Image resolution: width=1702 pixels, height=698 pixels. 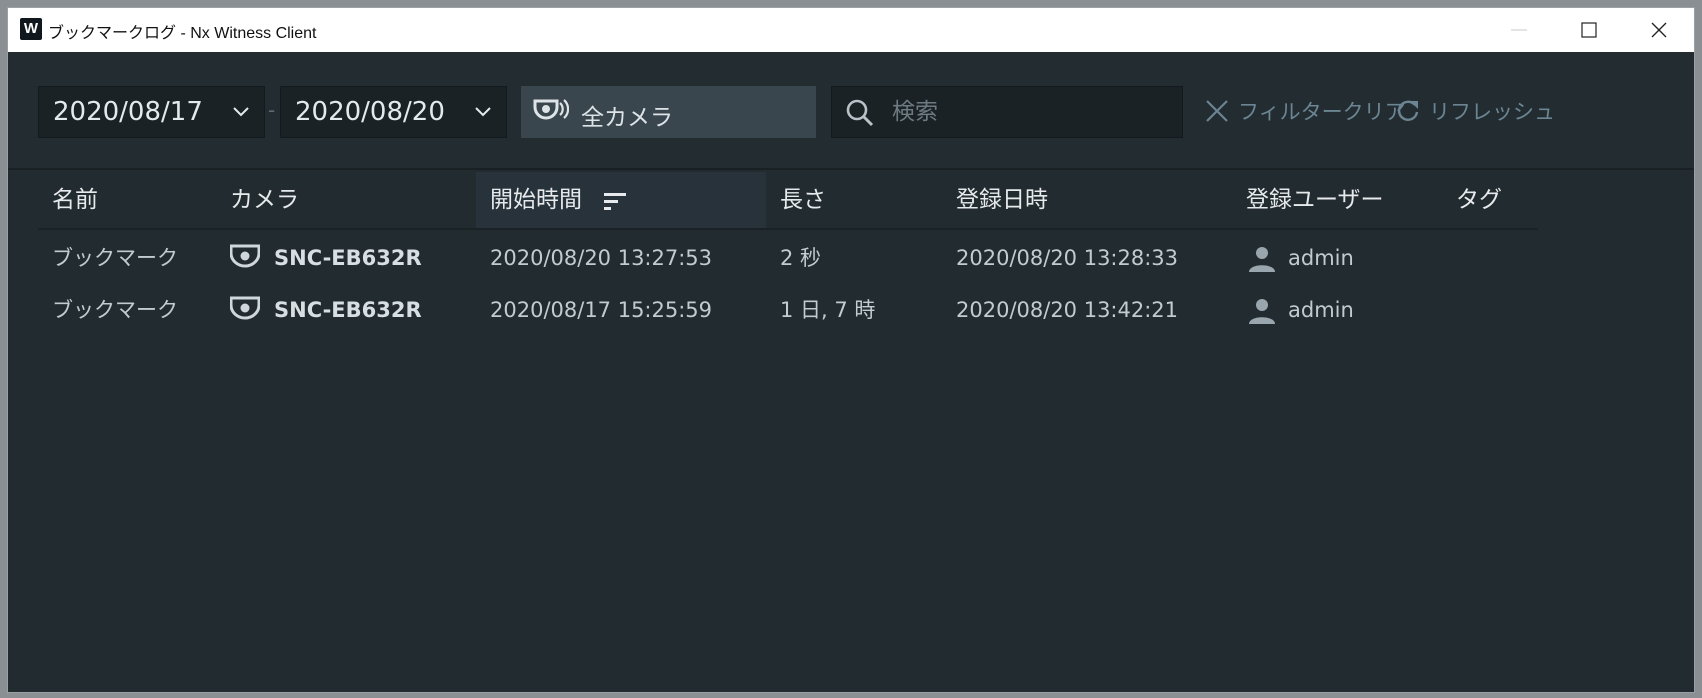 What do you see at coordinates (601, 258) in the screenshot?
I see `bookmark-start-time: 2020/08/20 13:27:53` at bounding box center [601, 258].